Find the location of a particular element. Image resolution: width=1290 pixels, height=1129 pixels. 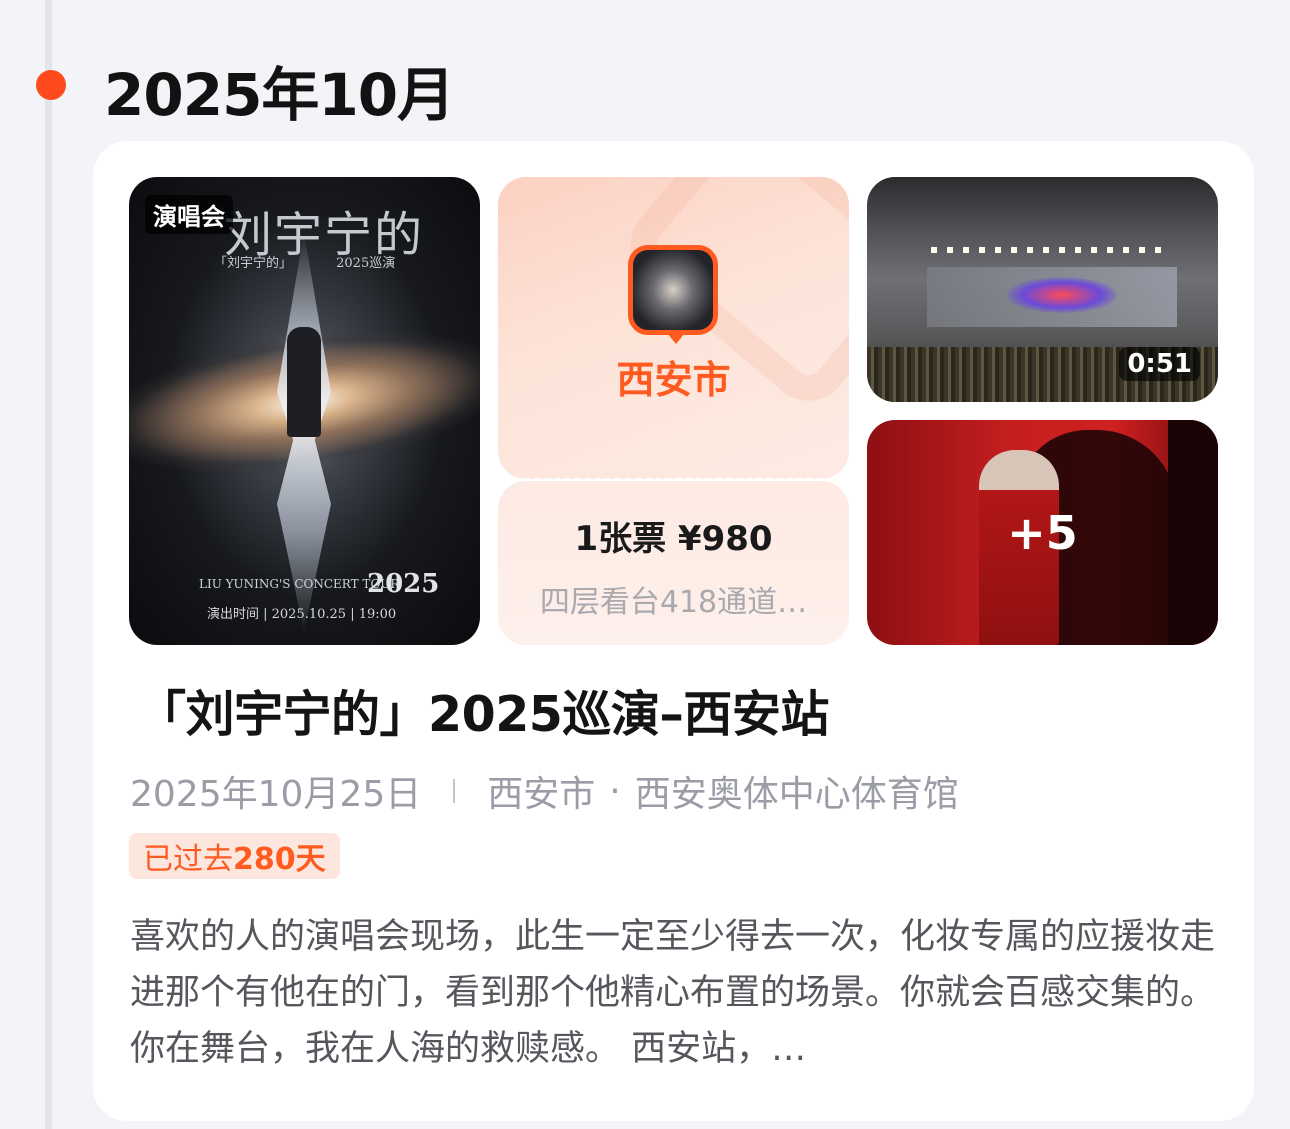

event-date: 2025年10月25日 is located at coordinates (276, 794).